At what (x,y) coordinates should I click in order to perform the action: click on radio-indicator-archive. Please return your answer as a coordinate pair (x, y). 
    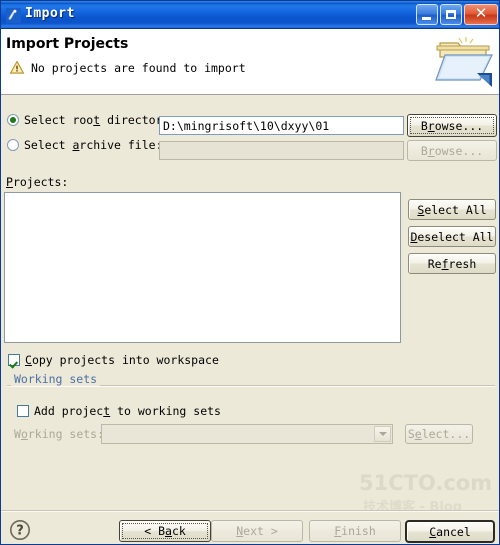
    Looking at the image, I should click on (13, 145).